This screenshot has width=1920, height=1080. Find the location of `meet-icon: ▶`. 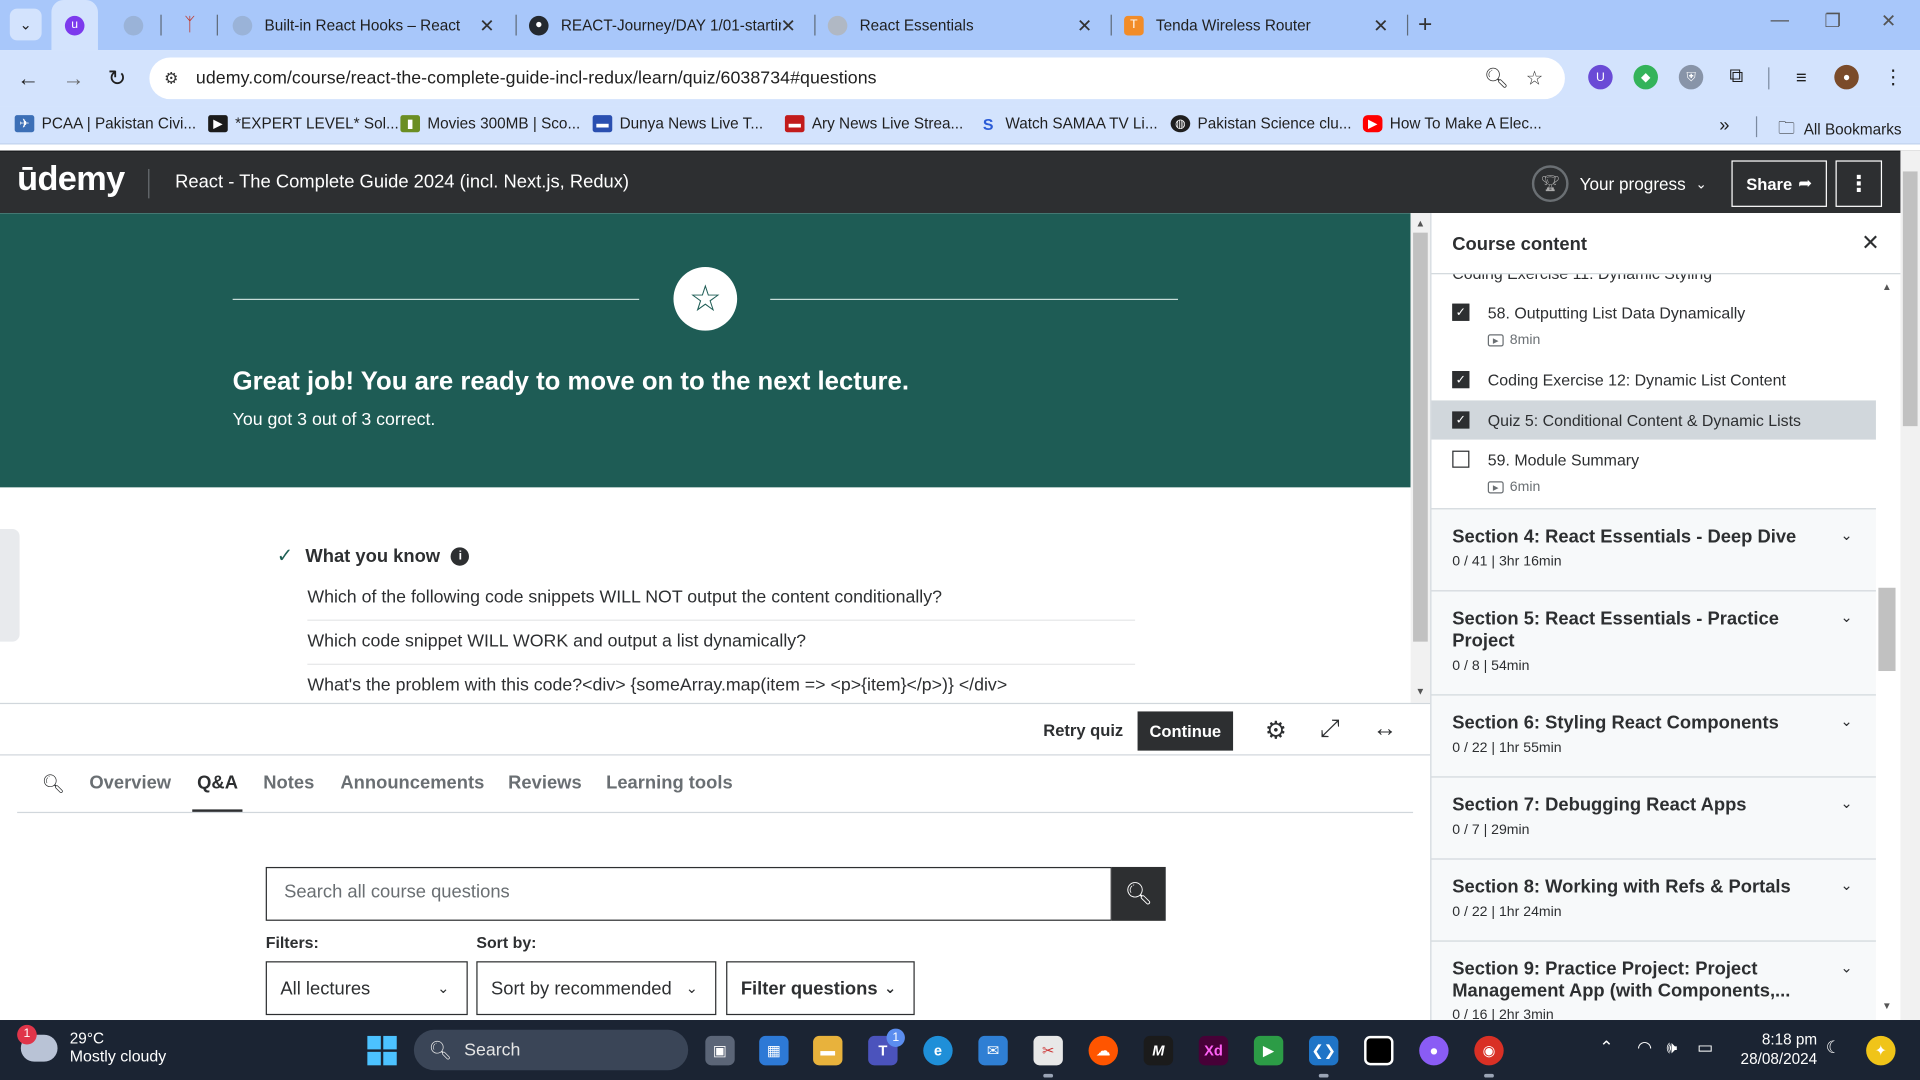

meet-icon: ▶ is located at coordinates (1268, 1050).